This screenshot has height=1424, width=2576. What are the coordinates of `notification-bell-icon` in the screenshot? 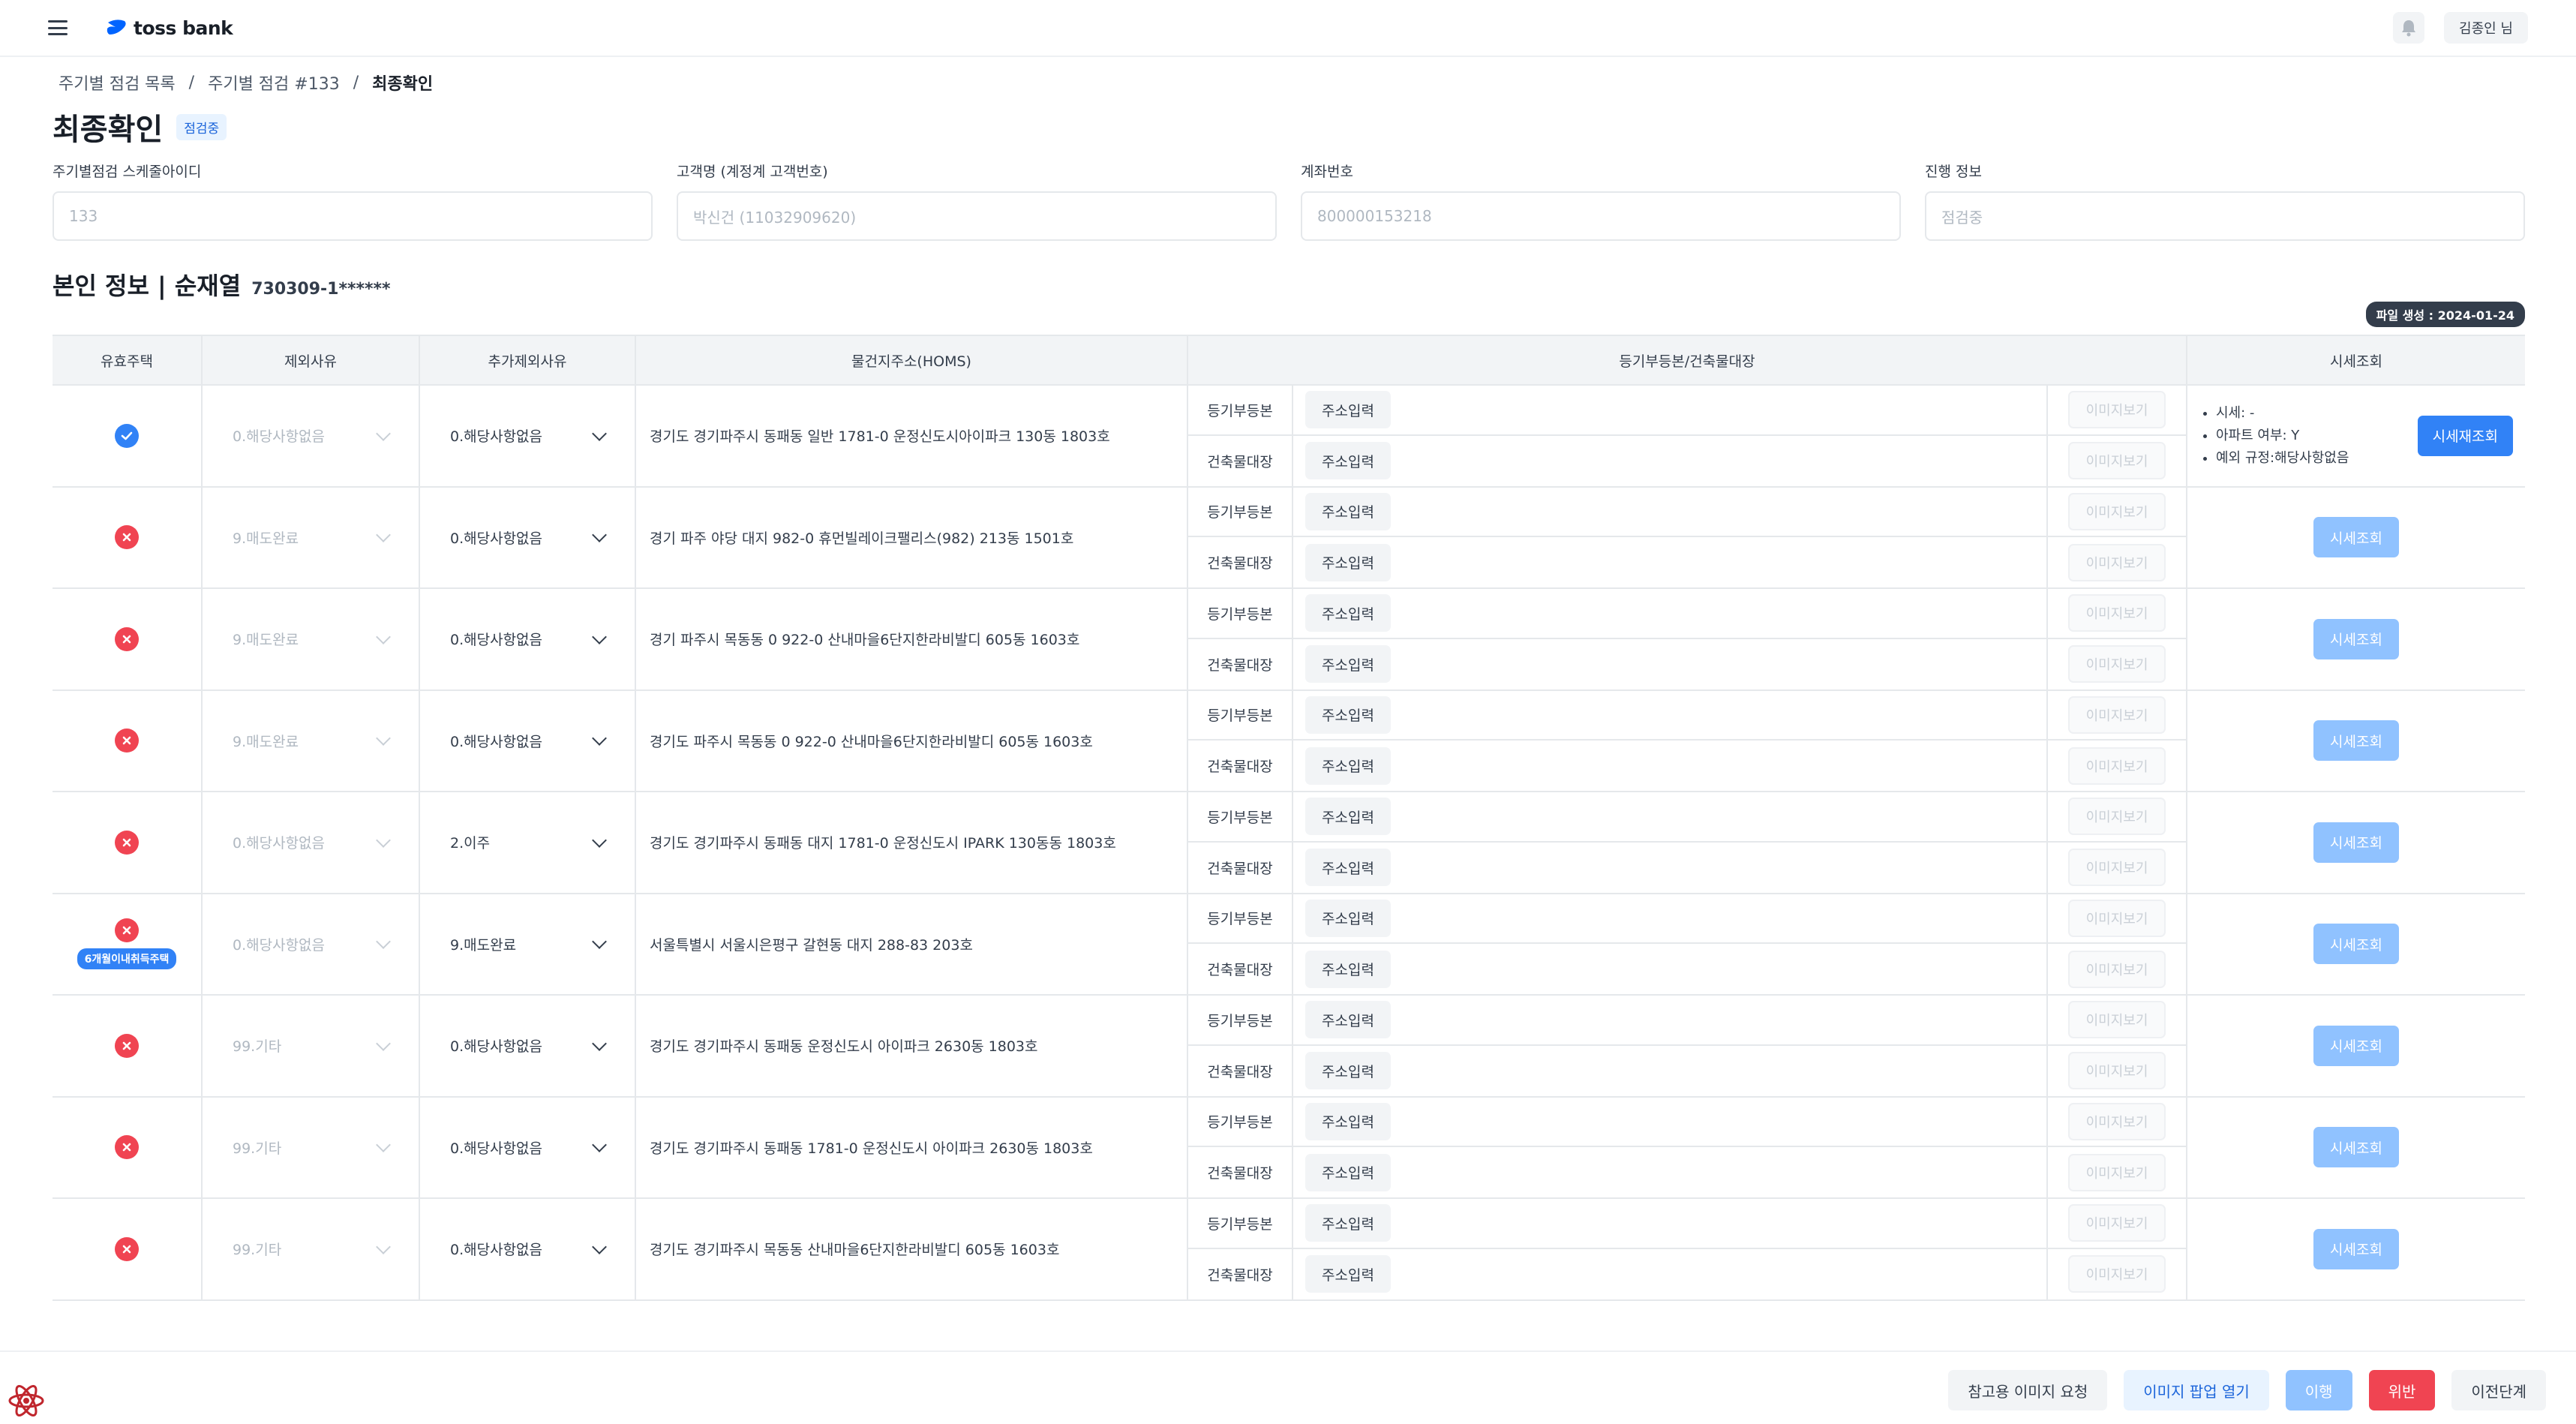 It's located at (2409, 28).